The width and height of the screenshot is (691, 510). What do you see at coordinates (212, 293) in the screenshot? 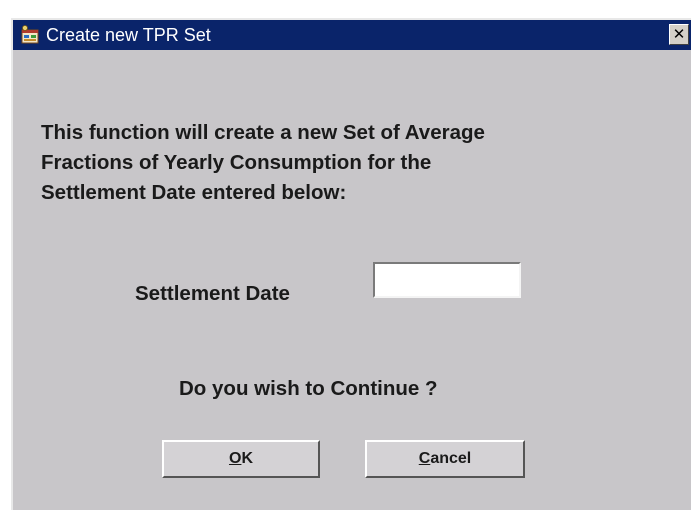
I see `settlement-date-label: Settlement Date` at bounding box center [212, 293].